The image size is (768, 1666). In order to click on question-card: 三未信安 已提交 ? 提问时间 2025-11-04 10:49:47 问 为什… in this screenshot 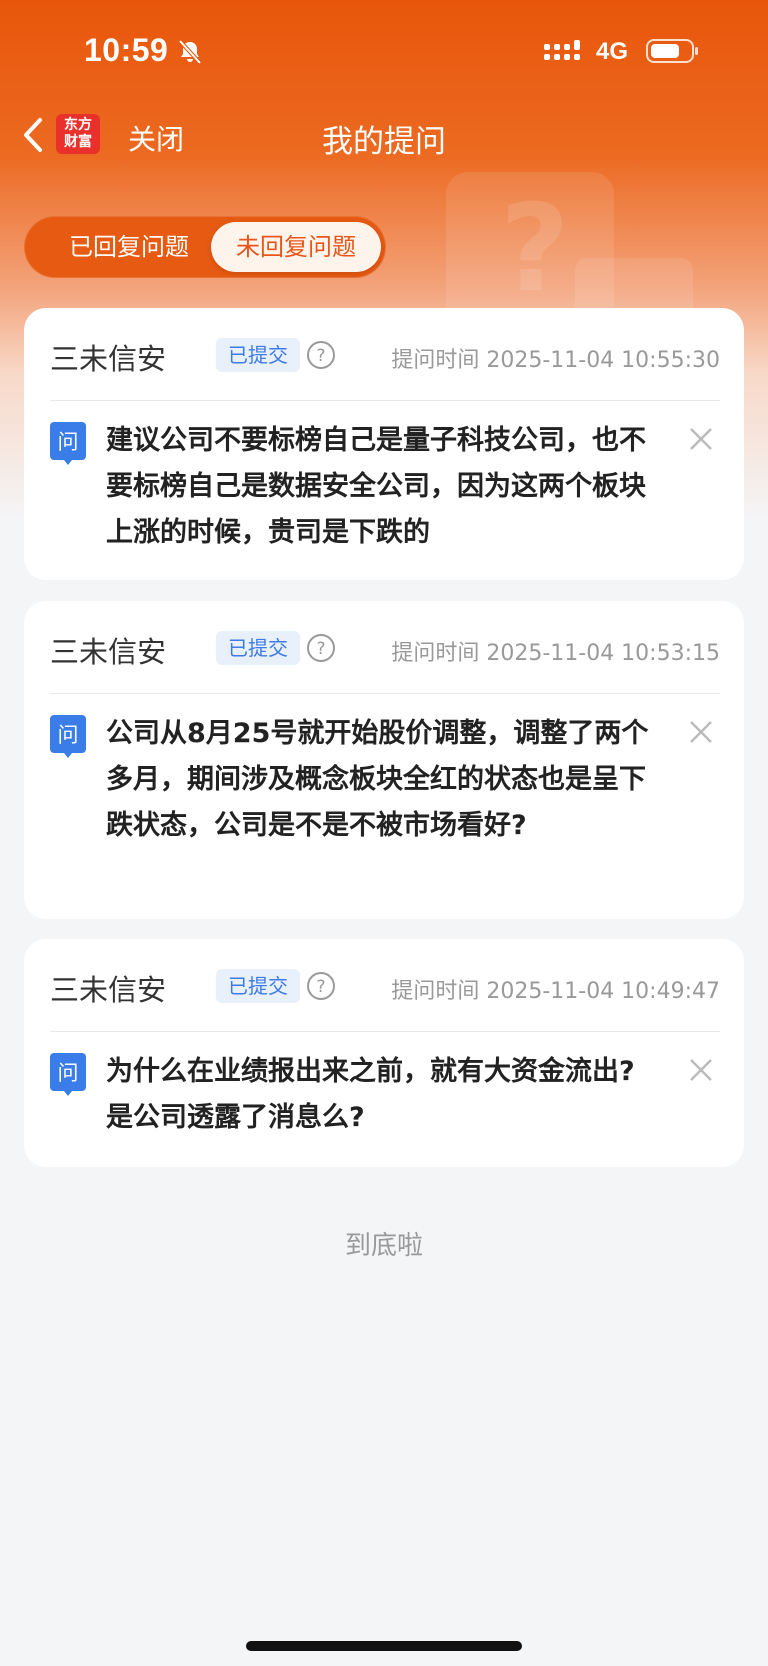, I will do `click(384, 1053)`.